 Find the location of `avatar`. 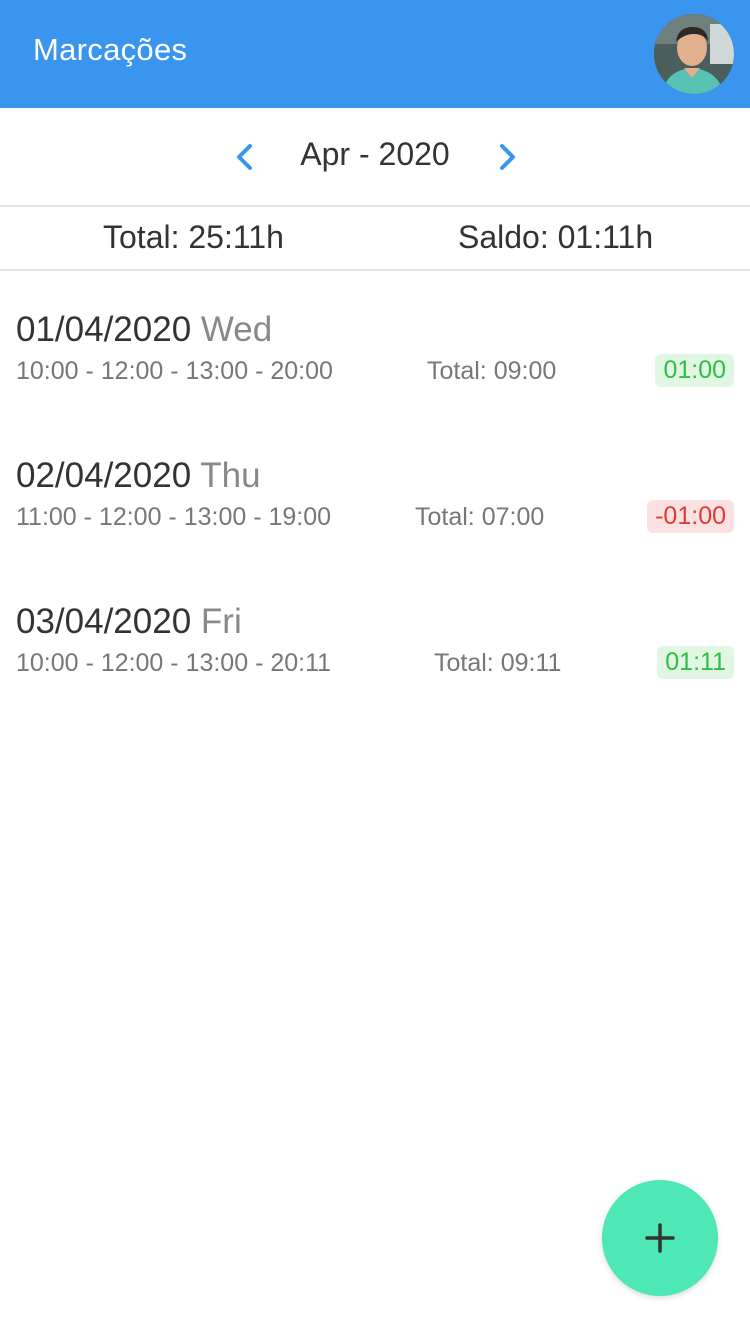

avatar is located at coordinates (694, 54).